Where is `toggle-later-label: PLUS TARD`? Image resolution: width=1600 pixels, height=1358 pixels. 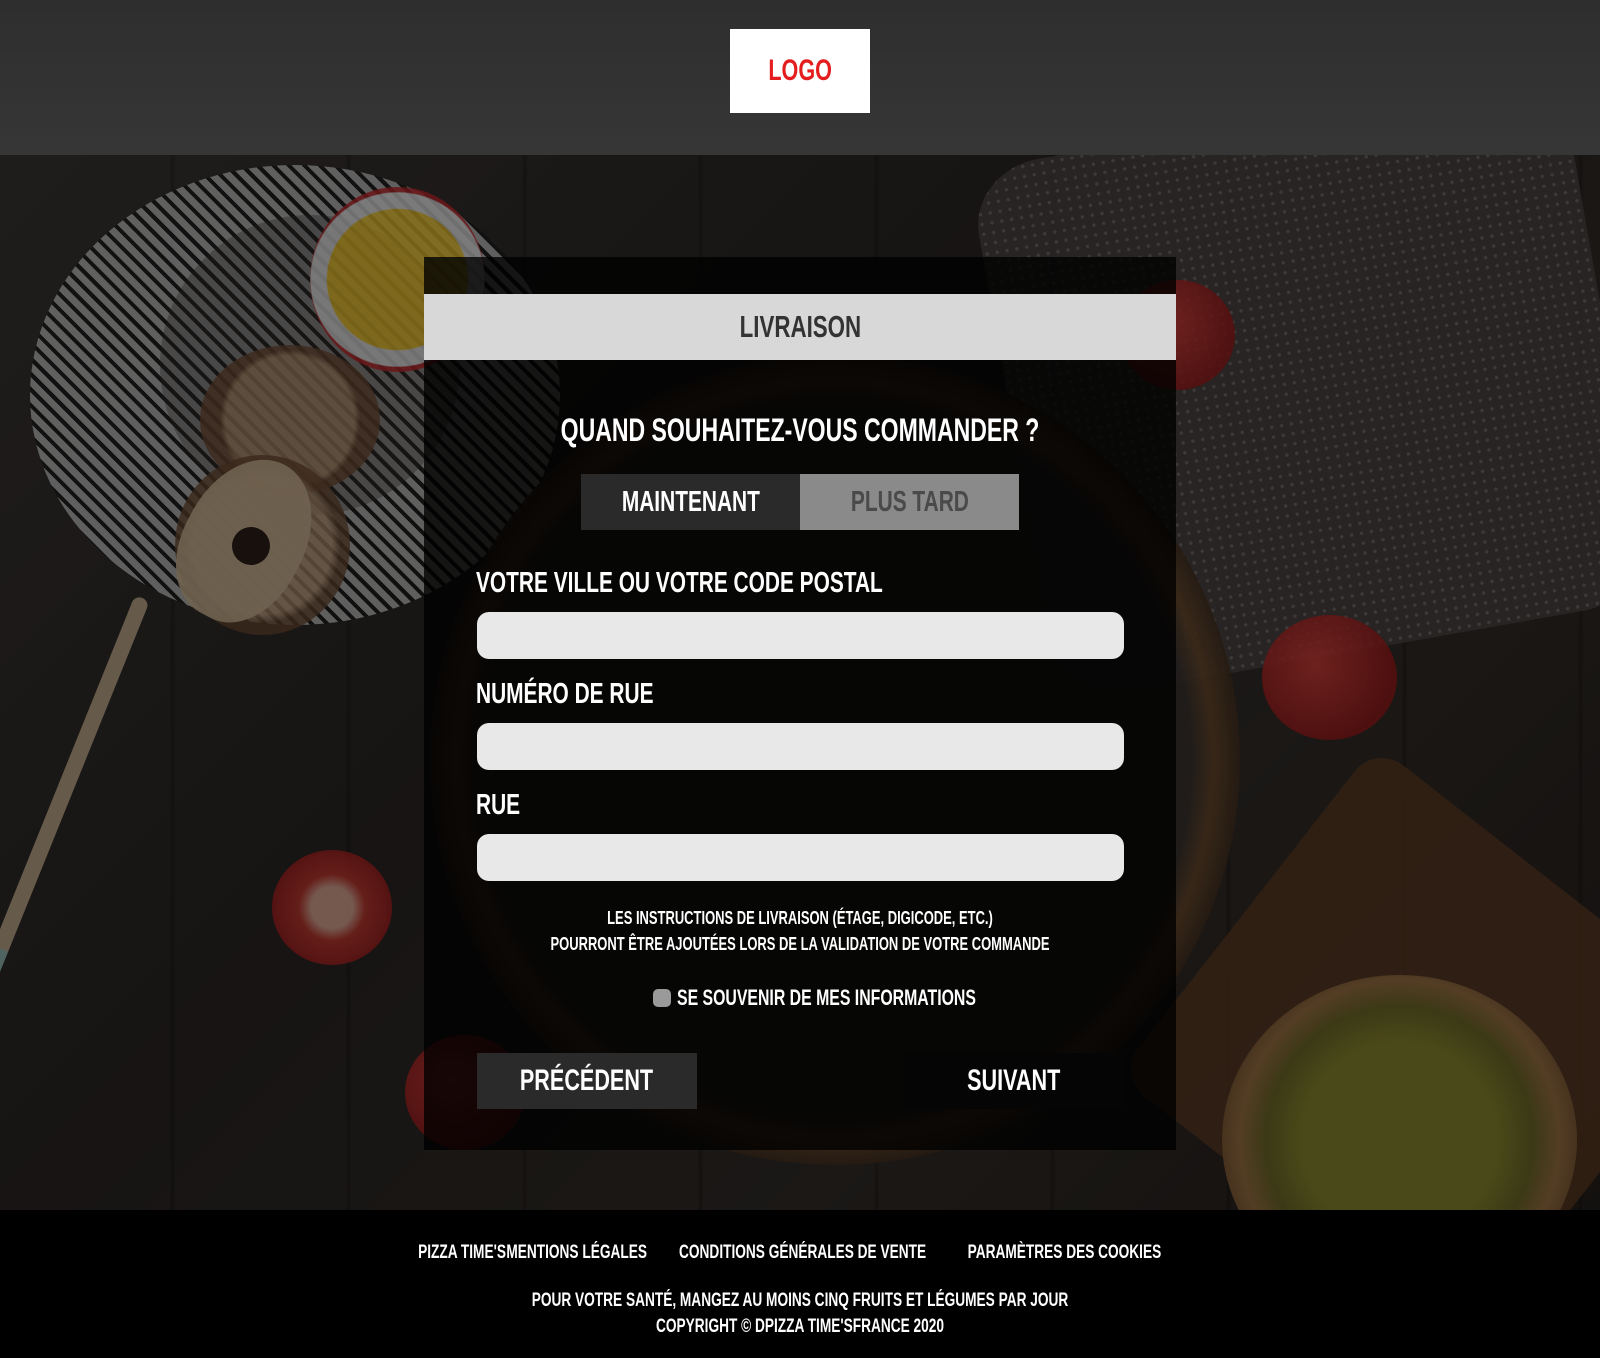 toggle-later-label: PLUS TARD is located at coordinates (909, 501).